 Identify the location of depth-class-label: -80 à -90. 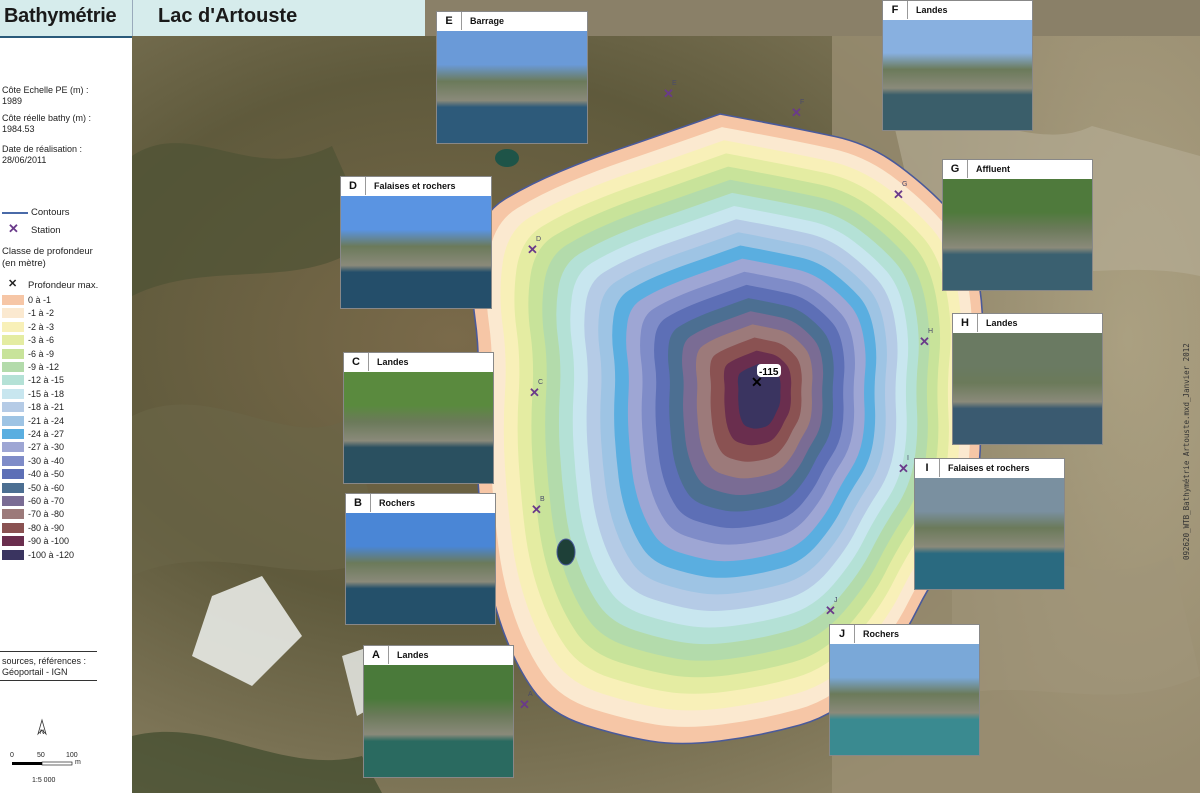
(46, 527).